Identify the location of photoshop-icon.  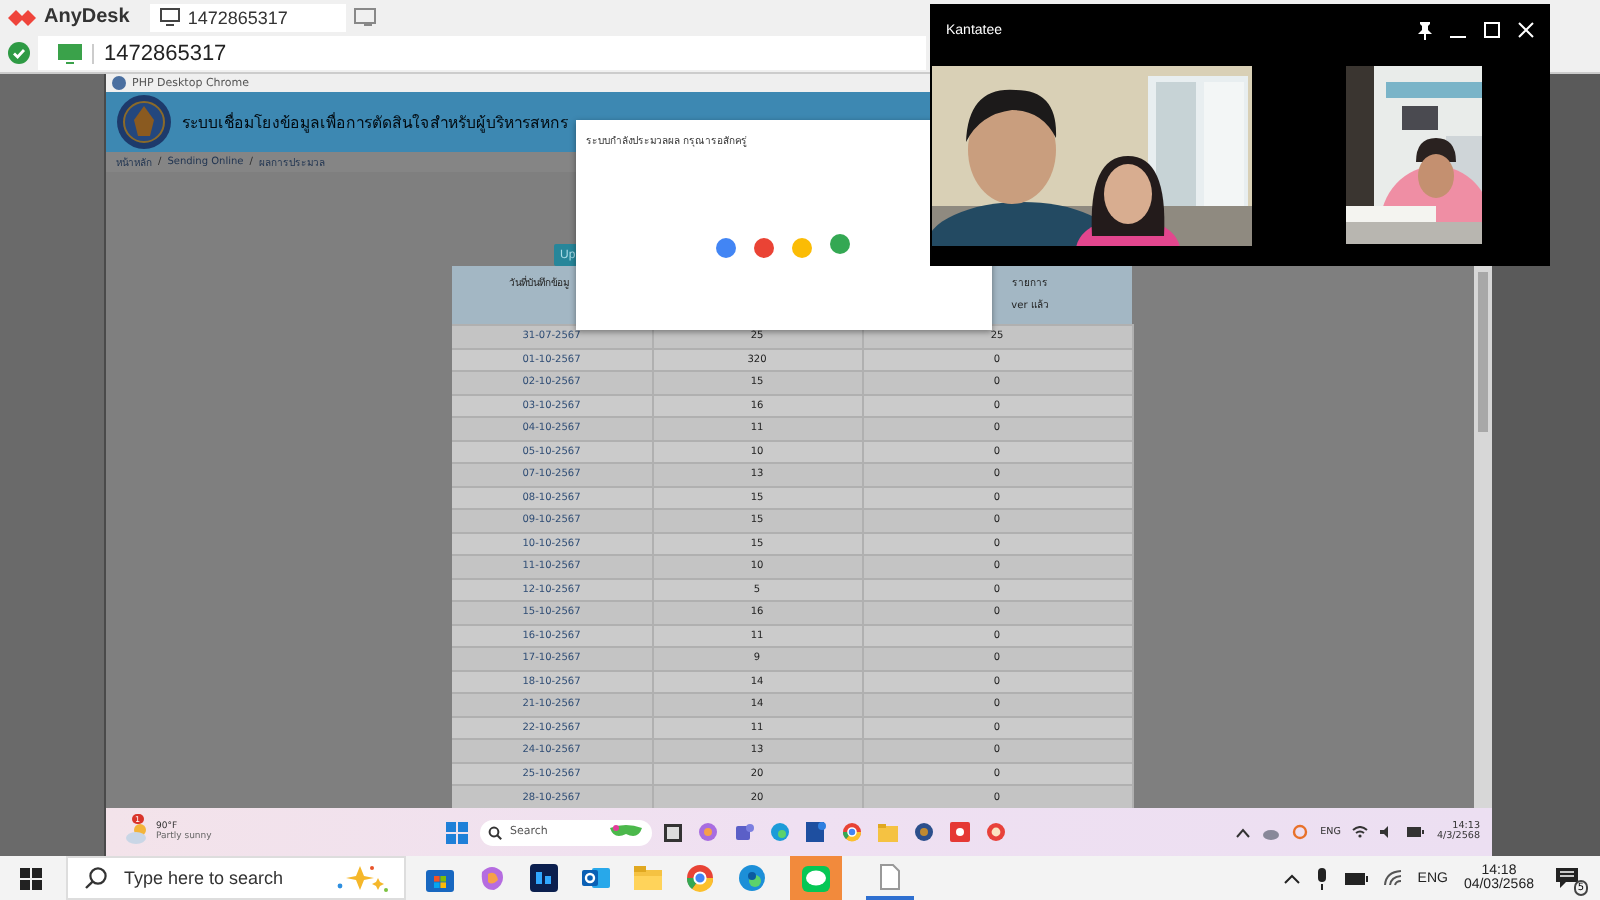
(544, 878).